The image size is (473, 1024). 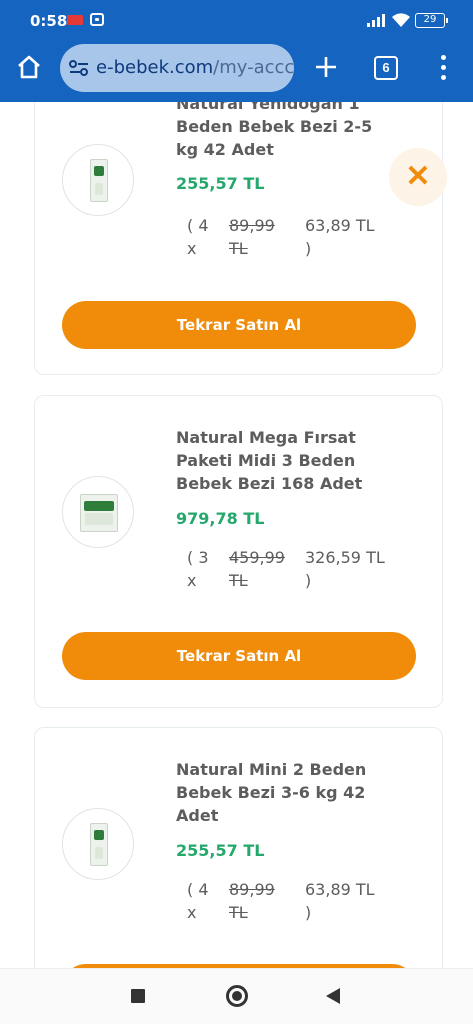 I want to click on address-bar: e-bebek.com/my-accc, so click(x=177, y=68).